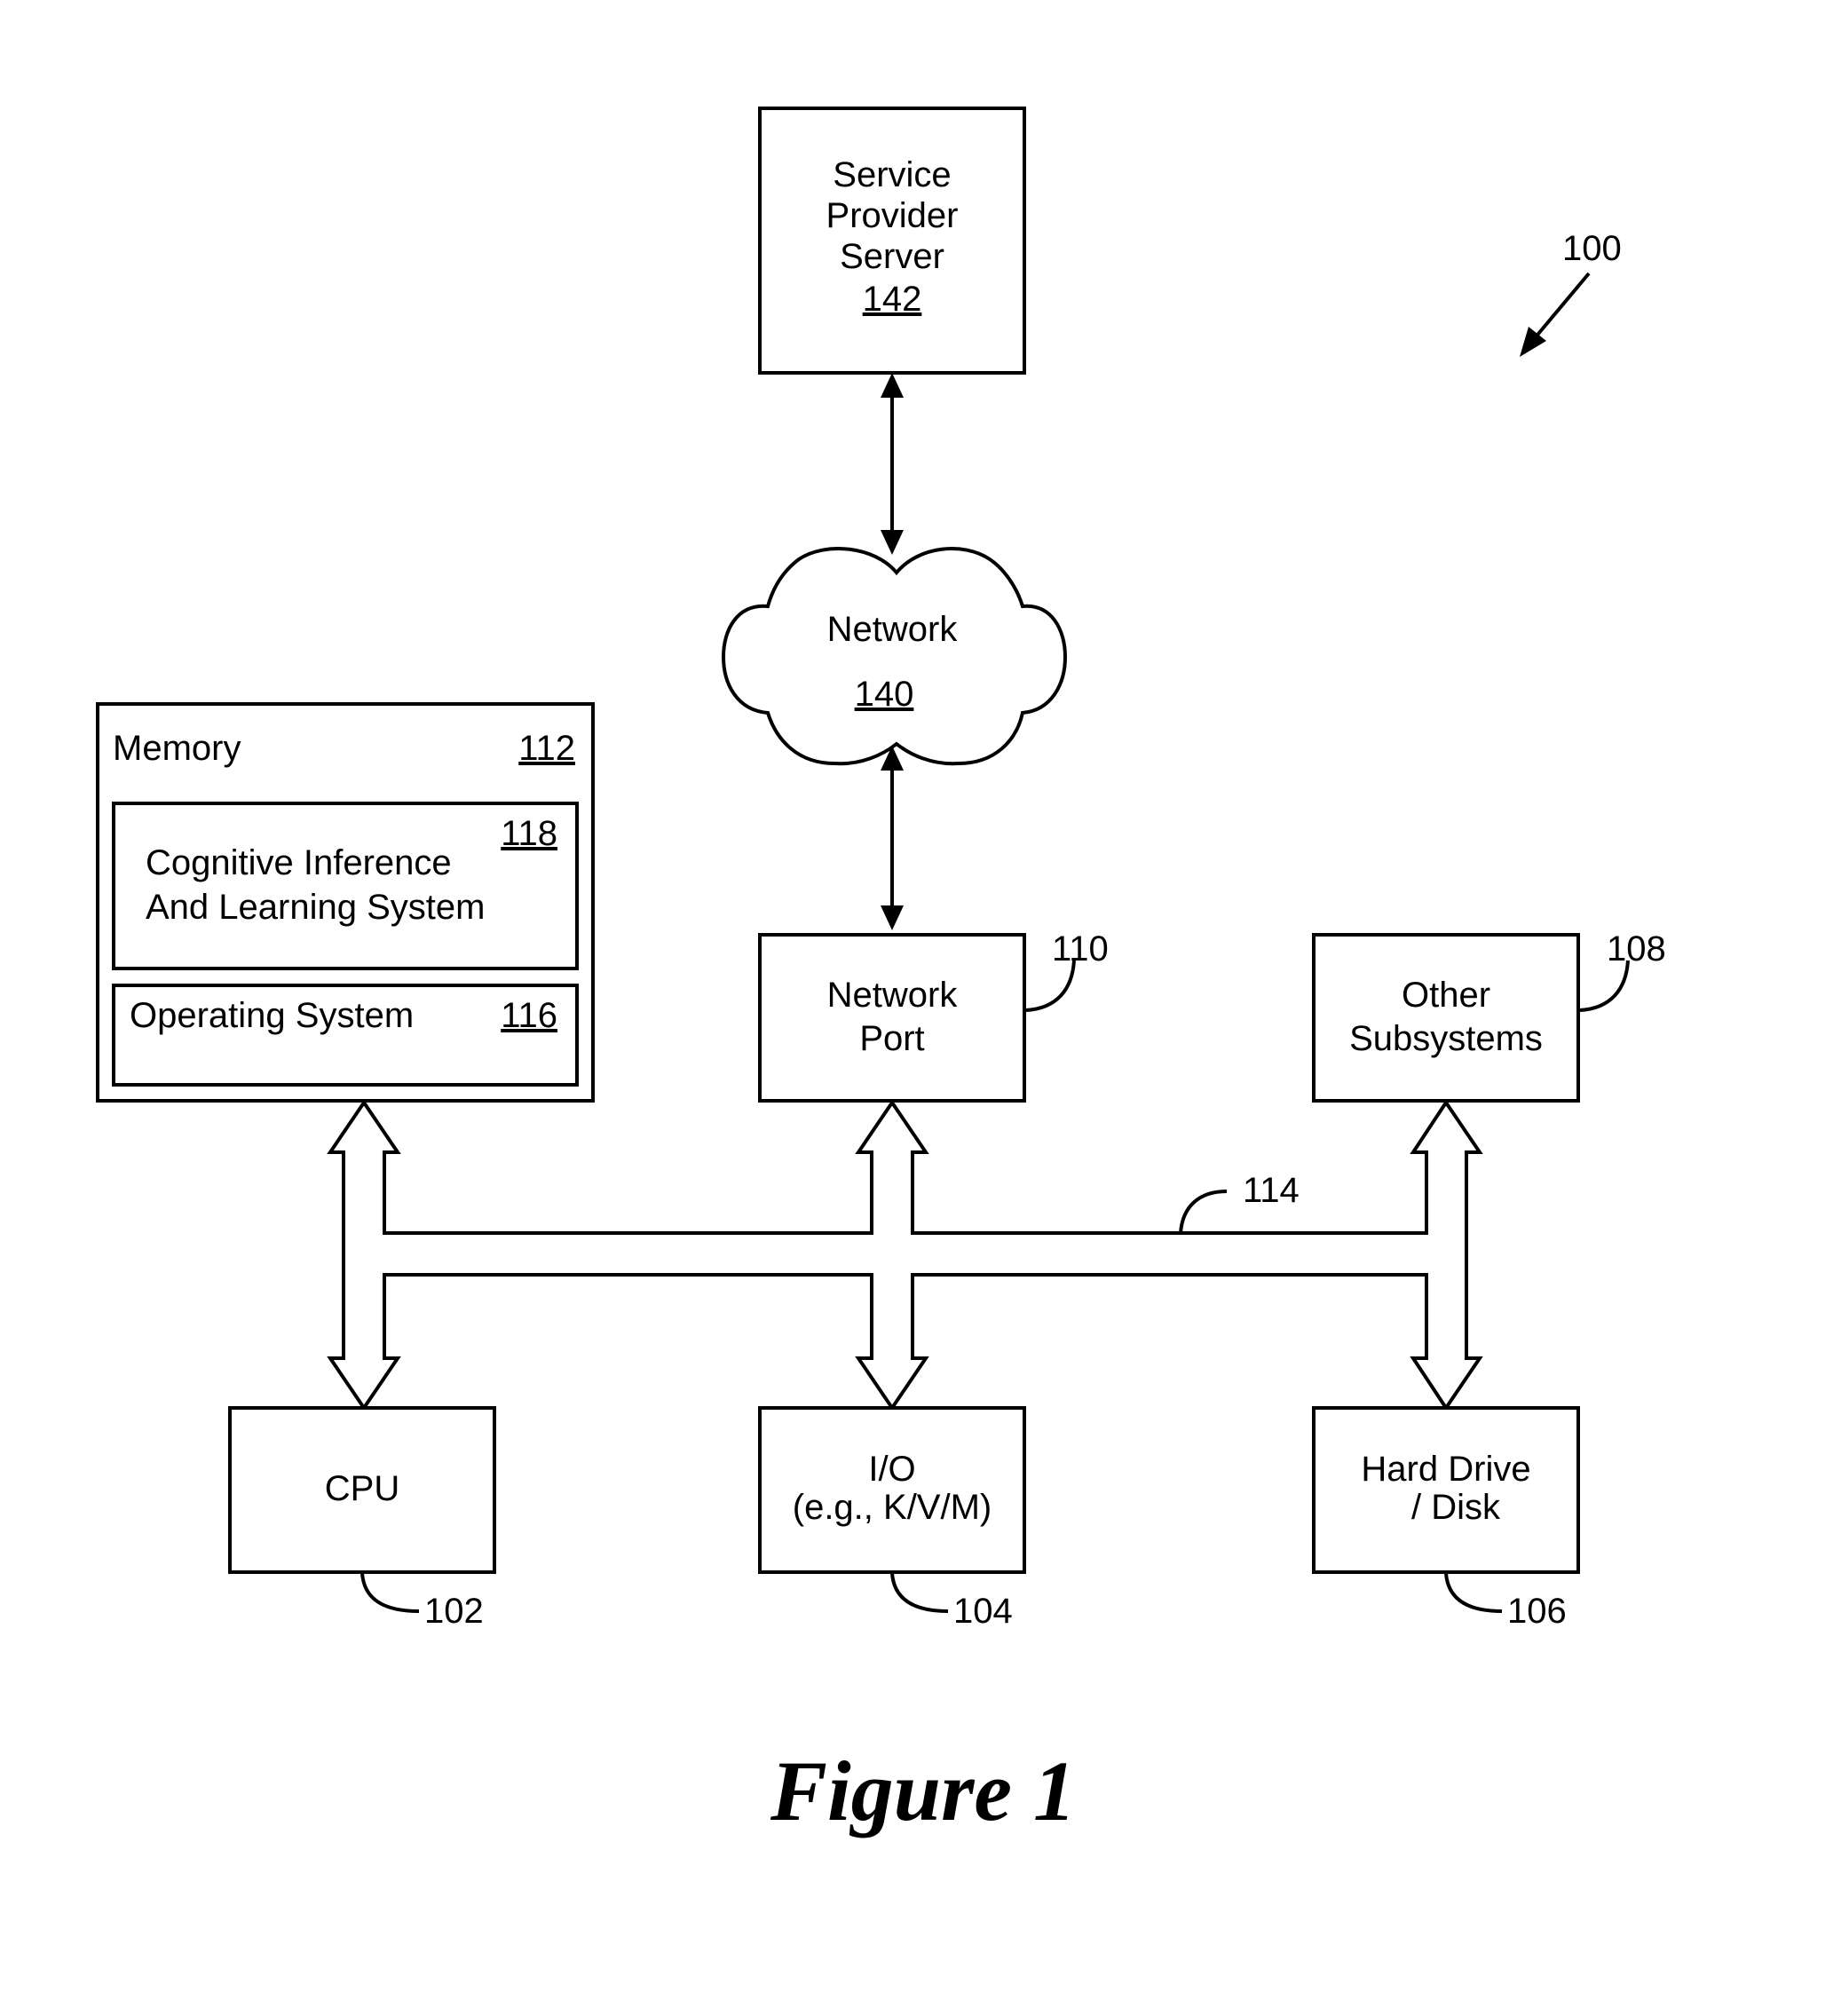  Describe the element at coordinates (362, 1518) in the screenshot. I see `cpu-node: CPU 102` at that location.